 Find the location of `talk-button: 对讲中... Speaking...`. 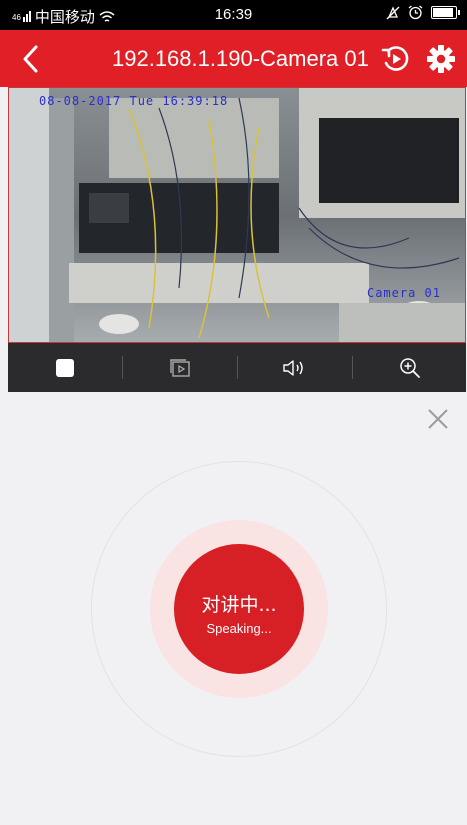

talk-button: 对讲中... Speaking... is located at coordinates (239, 609).